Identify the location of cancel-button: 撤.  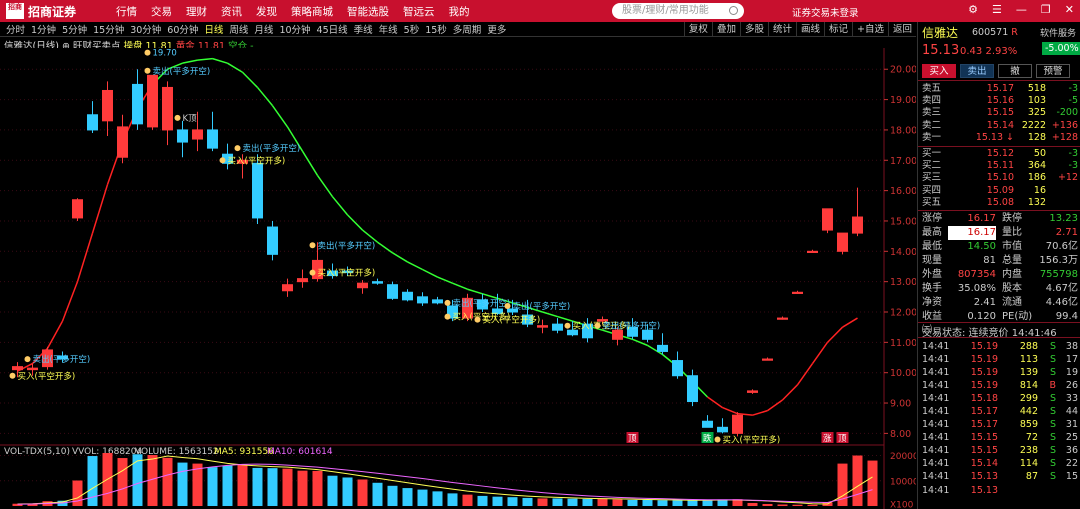
(1015, 71).